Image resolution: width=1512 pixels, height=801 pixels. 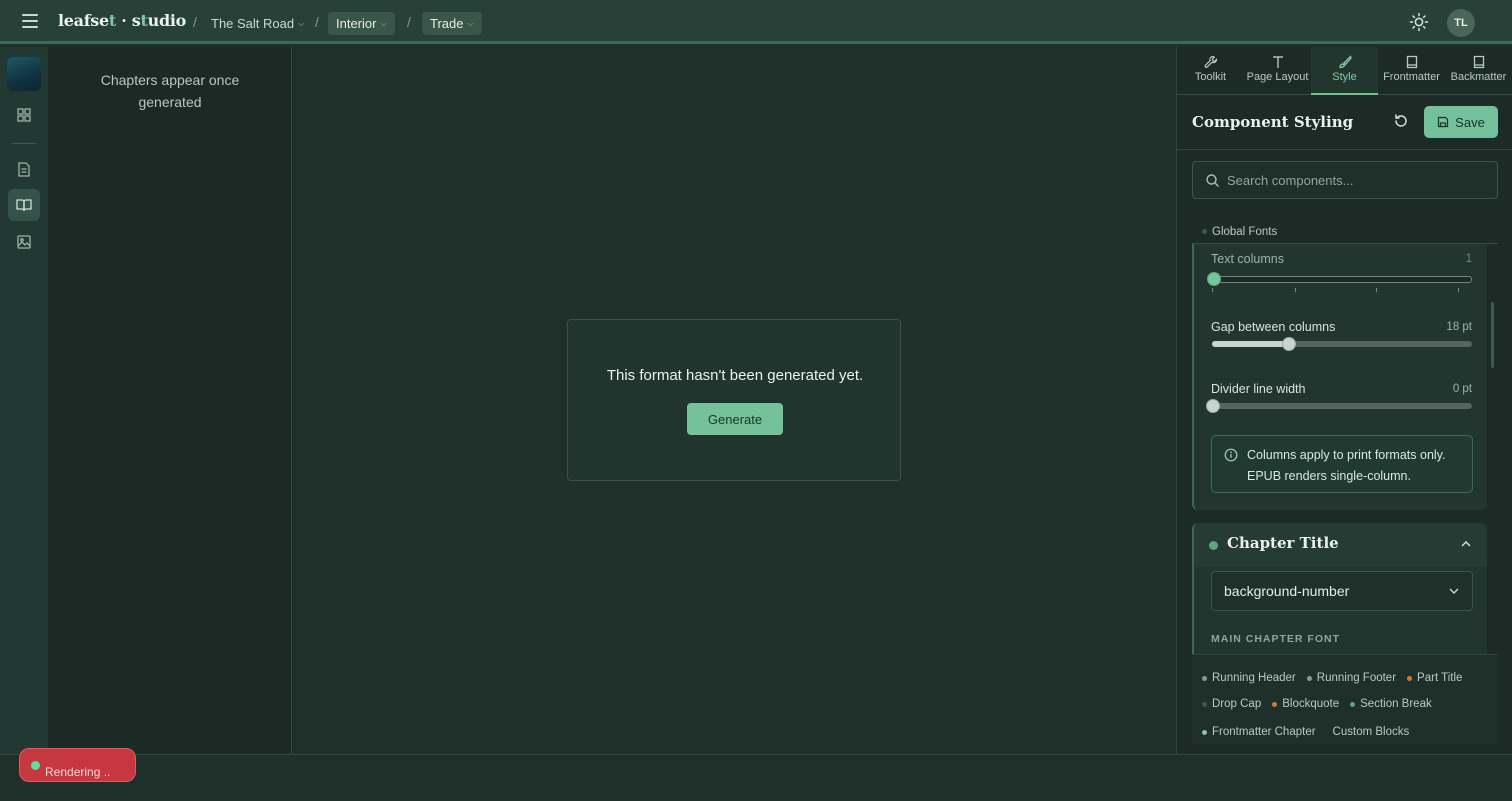 I want to click on chevron-up-icon, so click(x=1466, y=544).